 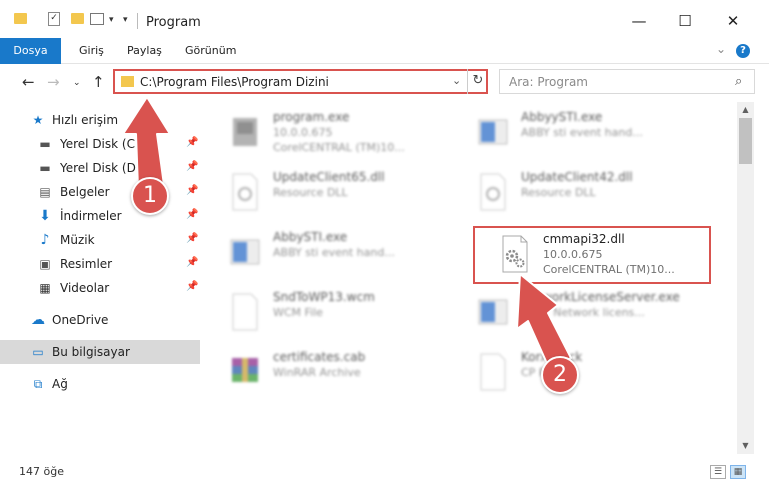 What do you see at coordinates (28, 82) in the screenshot?
I see `back-arrow-icon: ←` at bounding box center [28, 82].